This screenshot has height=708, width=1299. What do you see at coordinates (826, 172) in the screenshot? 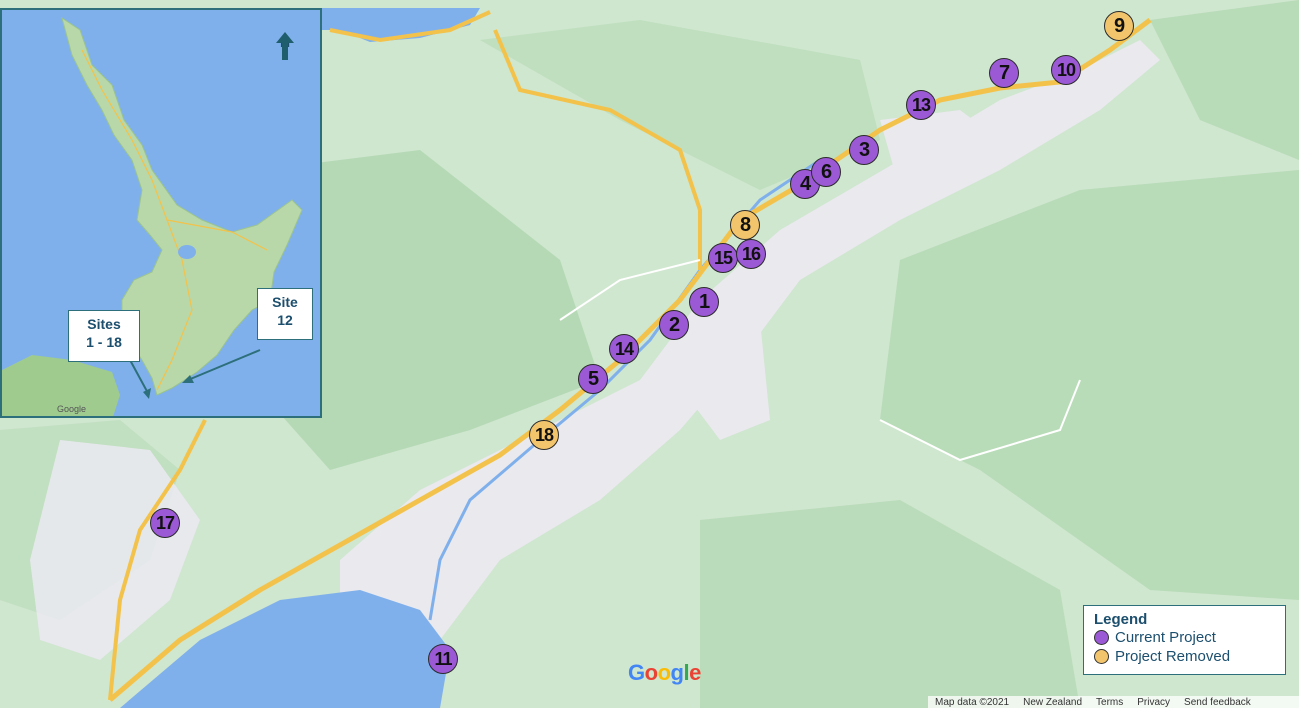
I see `site-marker-6: 6` at bounding box center [826, 172].